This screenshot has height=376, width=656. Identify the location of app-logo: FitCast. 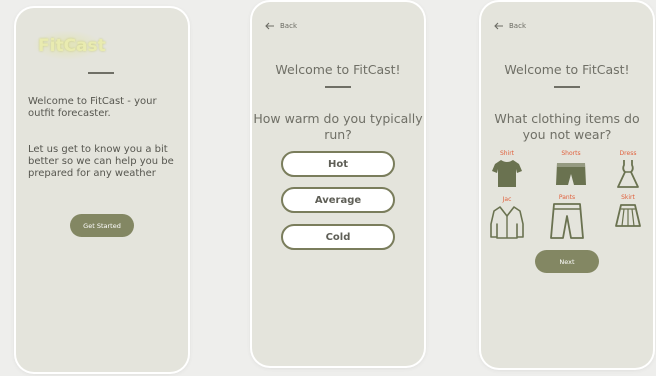
(72, 46).